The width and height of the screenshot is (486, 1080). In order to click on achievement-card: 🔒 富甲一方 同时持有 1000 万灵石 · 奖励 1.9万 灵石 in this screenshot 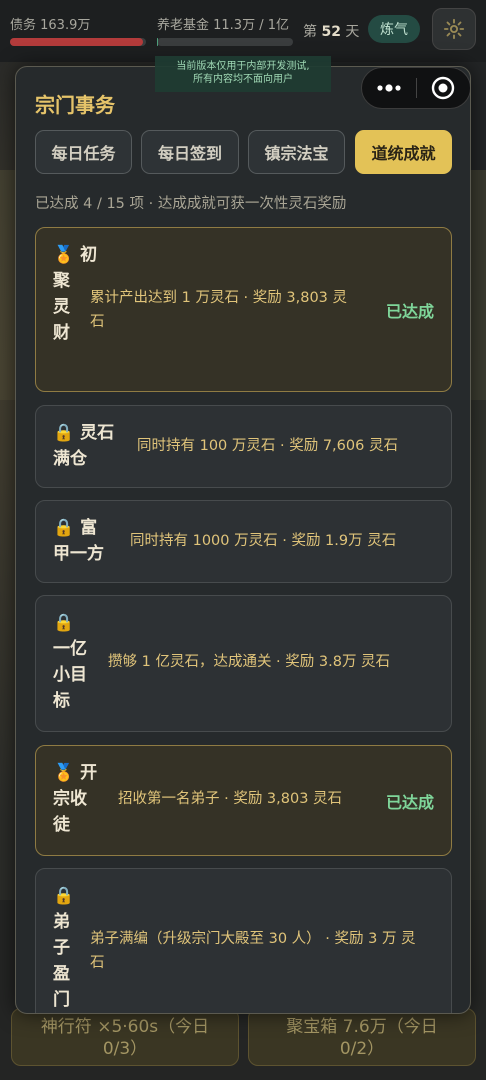, I will do `click(243, 541)`.